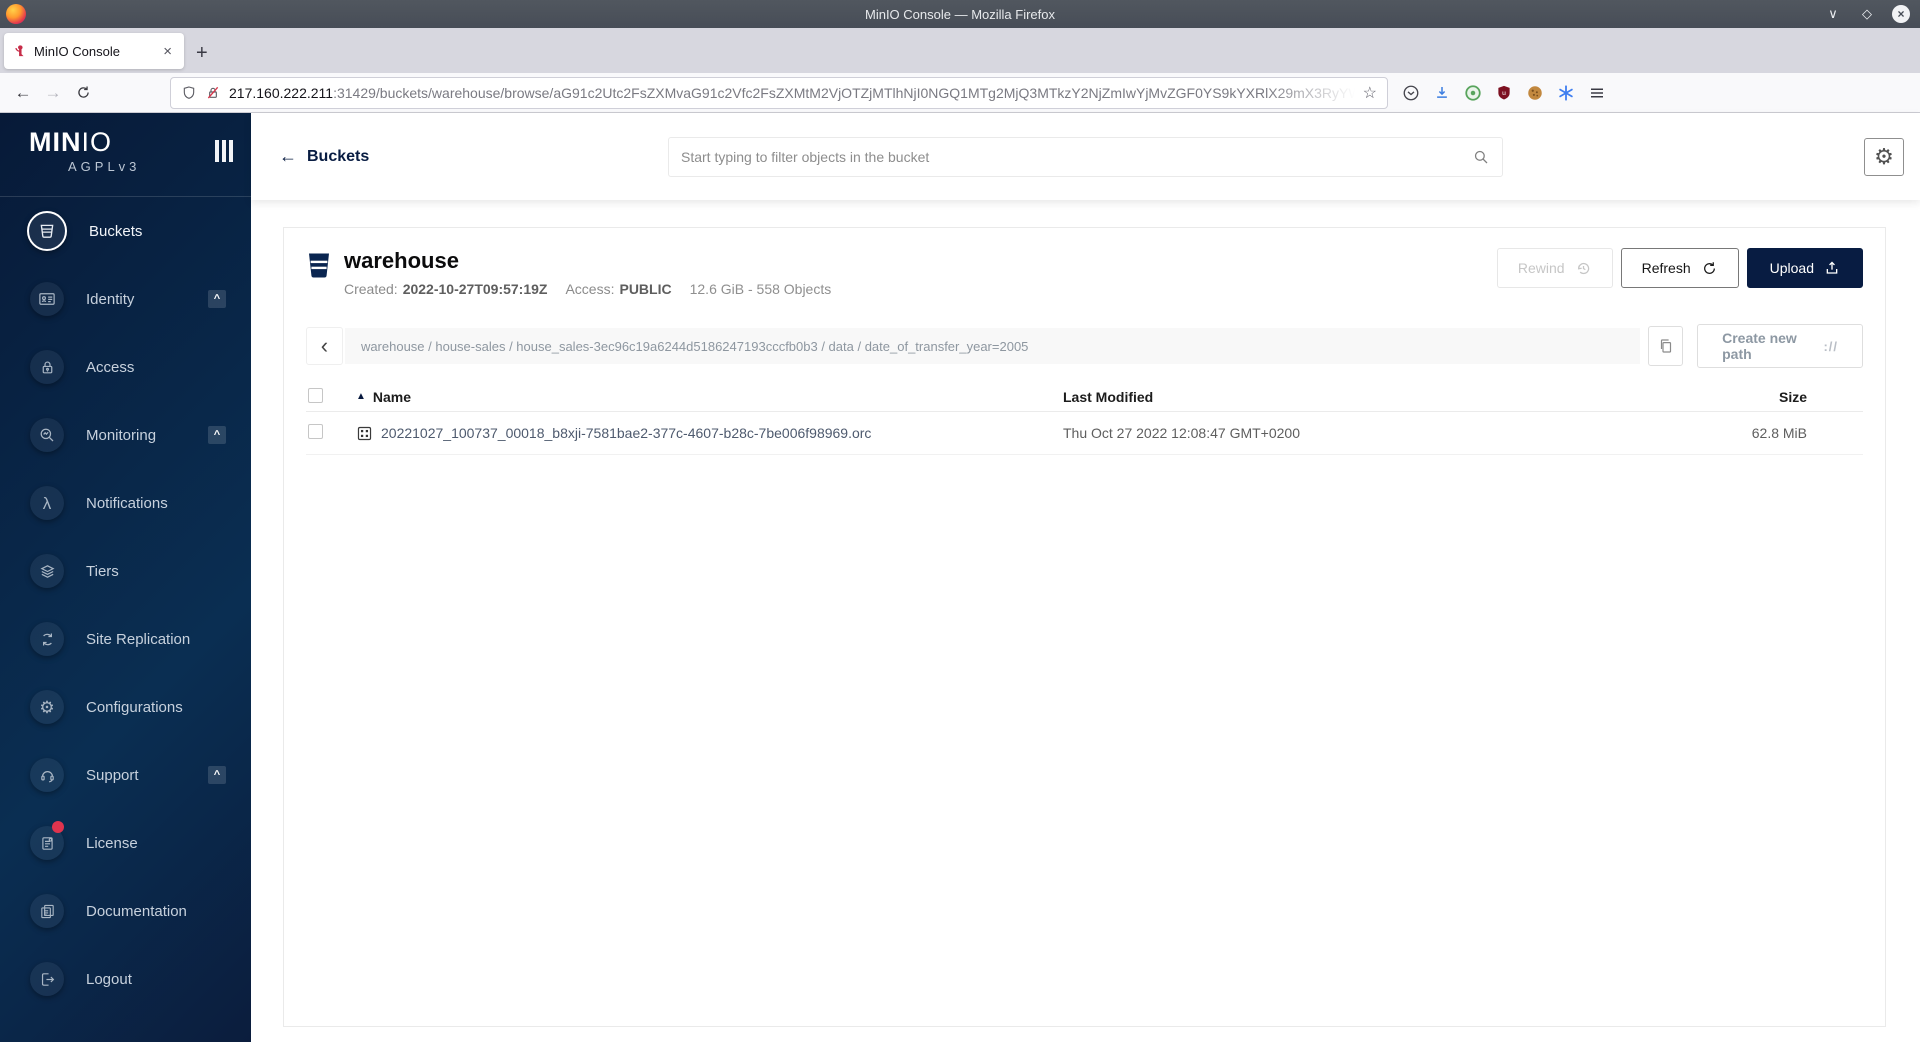 Image resolution: width=1920 pixels, height=1042 pixels. I want to click on monitoring-icon, so click(47, 435).